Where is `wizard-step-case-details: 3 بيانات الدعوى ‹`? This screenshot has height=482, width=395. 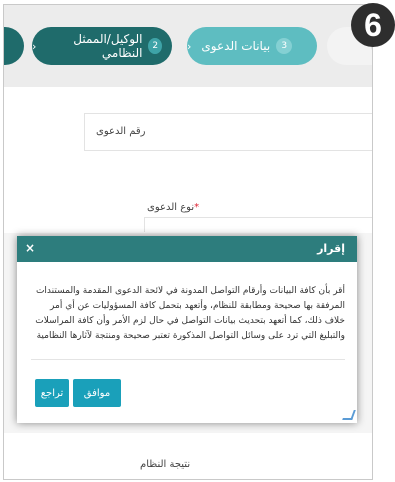 wizard-step-case-details: 3 بيانات الدعوى ‹ is located at coordinates (252, 46).